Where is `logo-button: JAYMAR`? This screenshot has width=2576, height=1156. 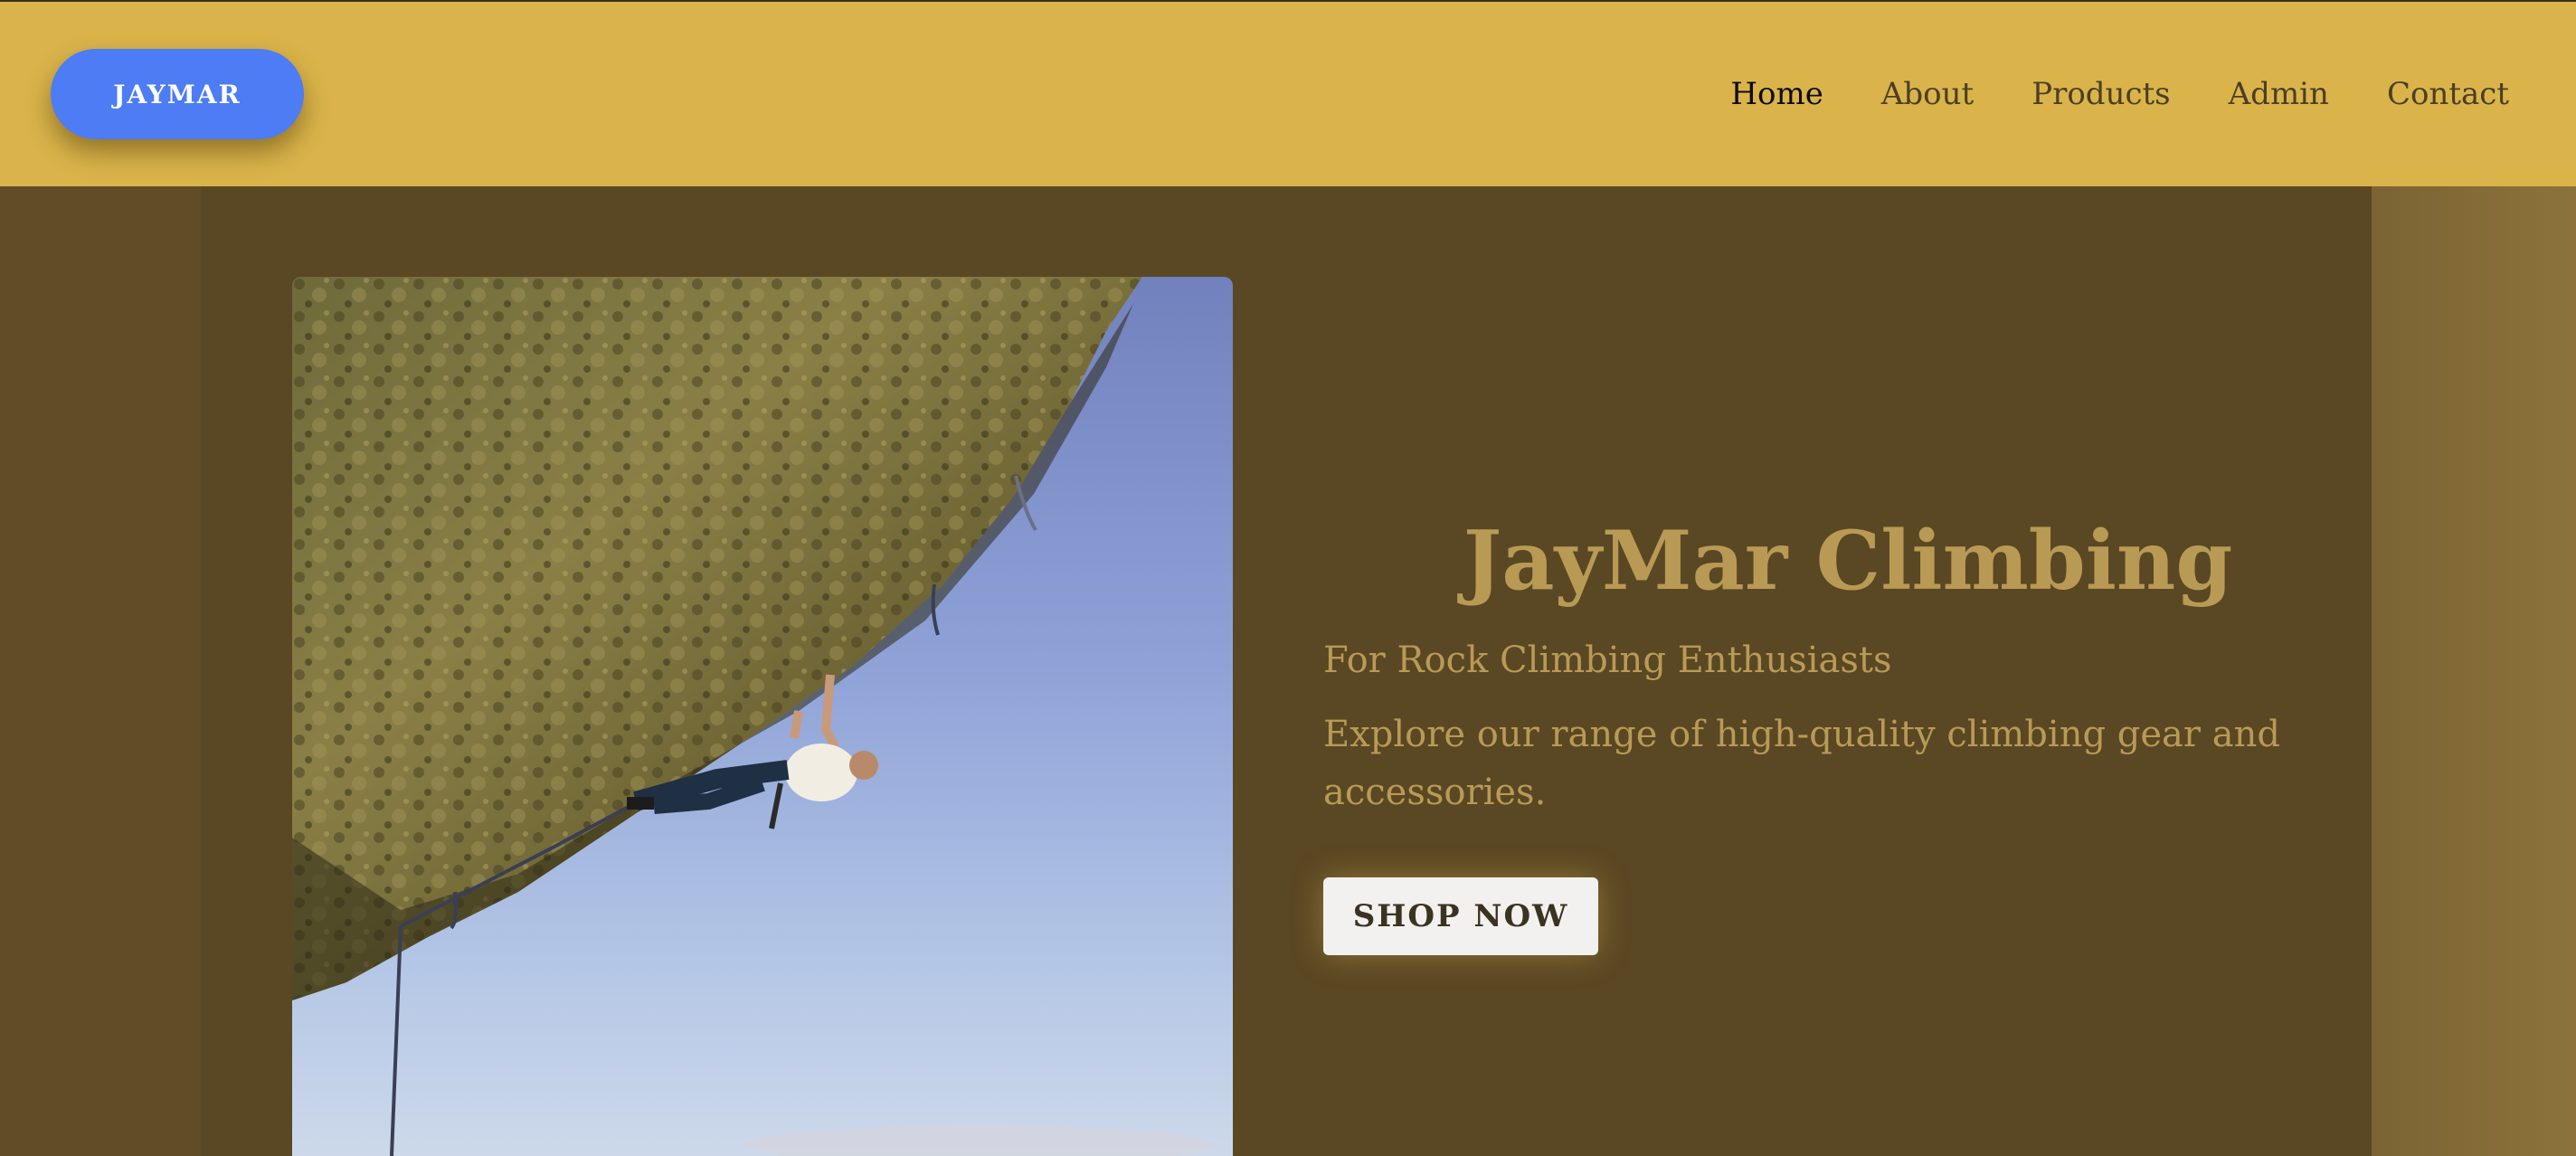
logo-button: JAYMAR is located at coordinates (178, 94).